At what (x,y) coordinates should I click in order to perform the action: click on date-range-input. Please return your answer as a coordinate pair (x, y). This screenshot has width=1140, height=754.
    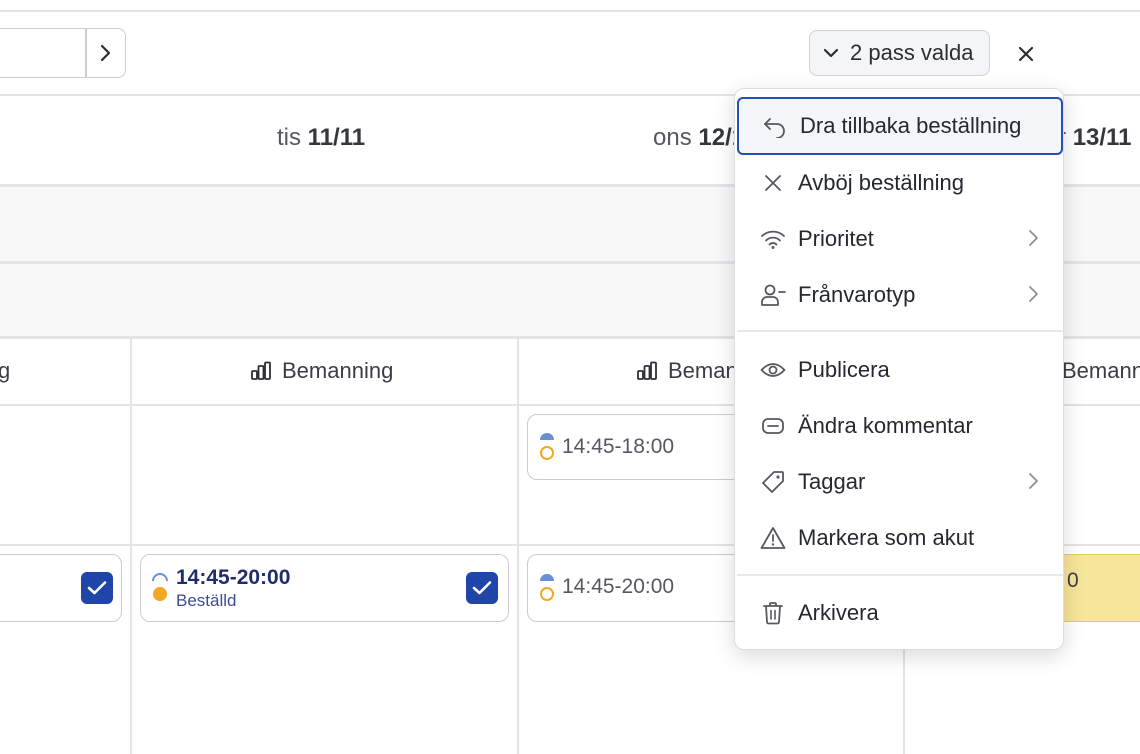
    Looking at the image, I should click on (63, 53).